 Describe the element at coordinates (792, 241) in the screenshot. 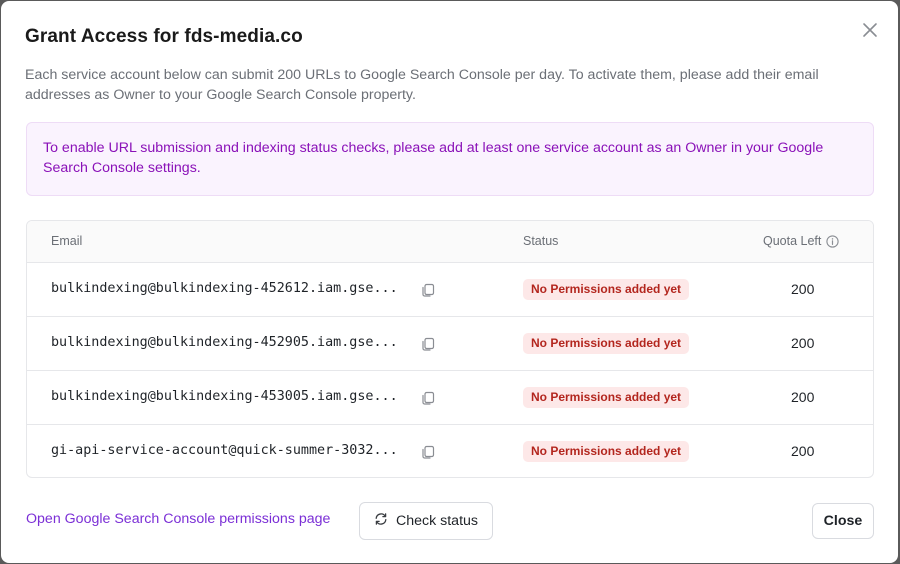

I see `header-quota-label: Quota Left` at that location.